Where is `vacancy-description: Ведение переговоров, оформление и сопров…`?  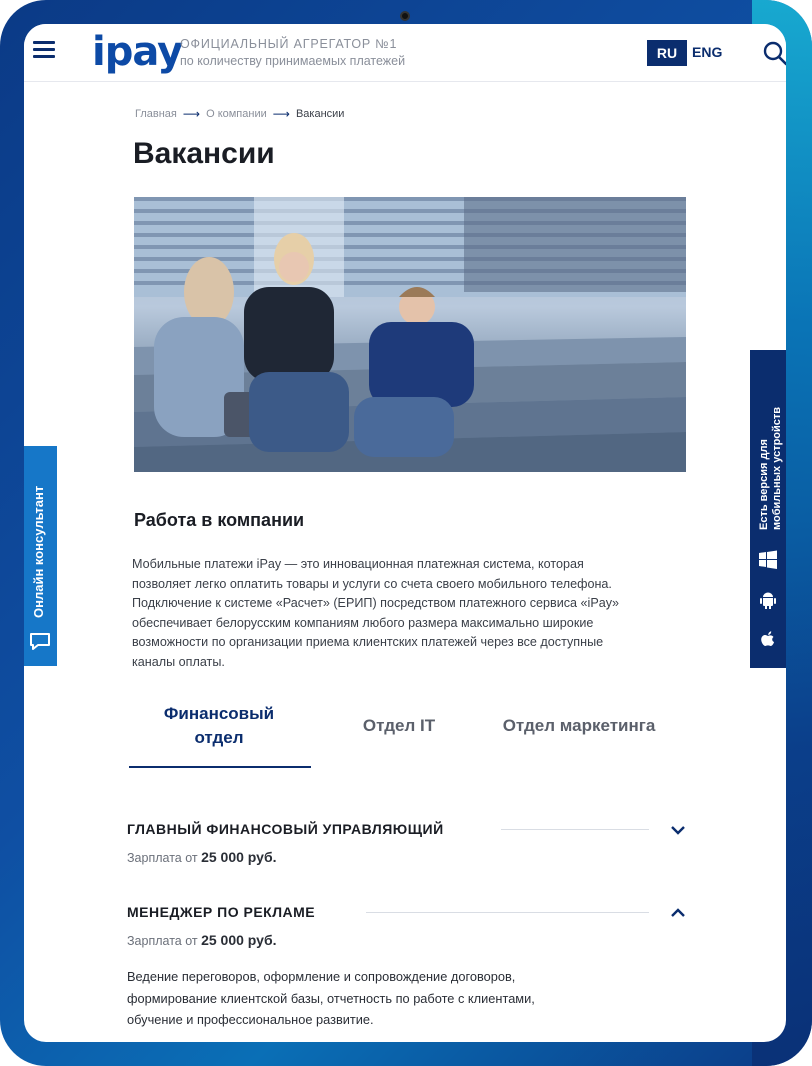 vacancy-description: Ведение переговоров, оформление и сопров… is located at coordinates (352, 998).